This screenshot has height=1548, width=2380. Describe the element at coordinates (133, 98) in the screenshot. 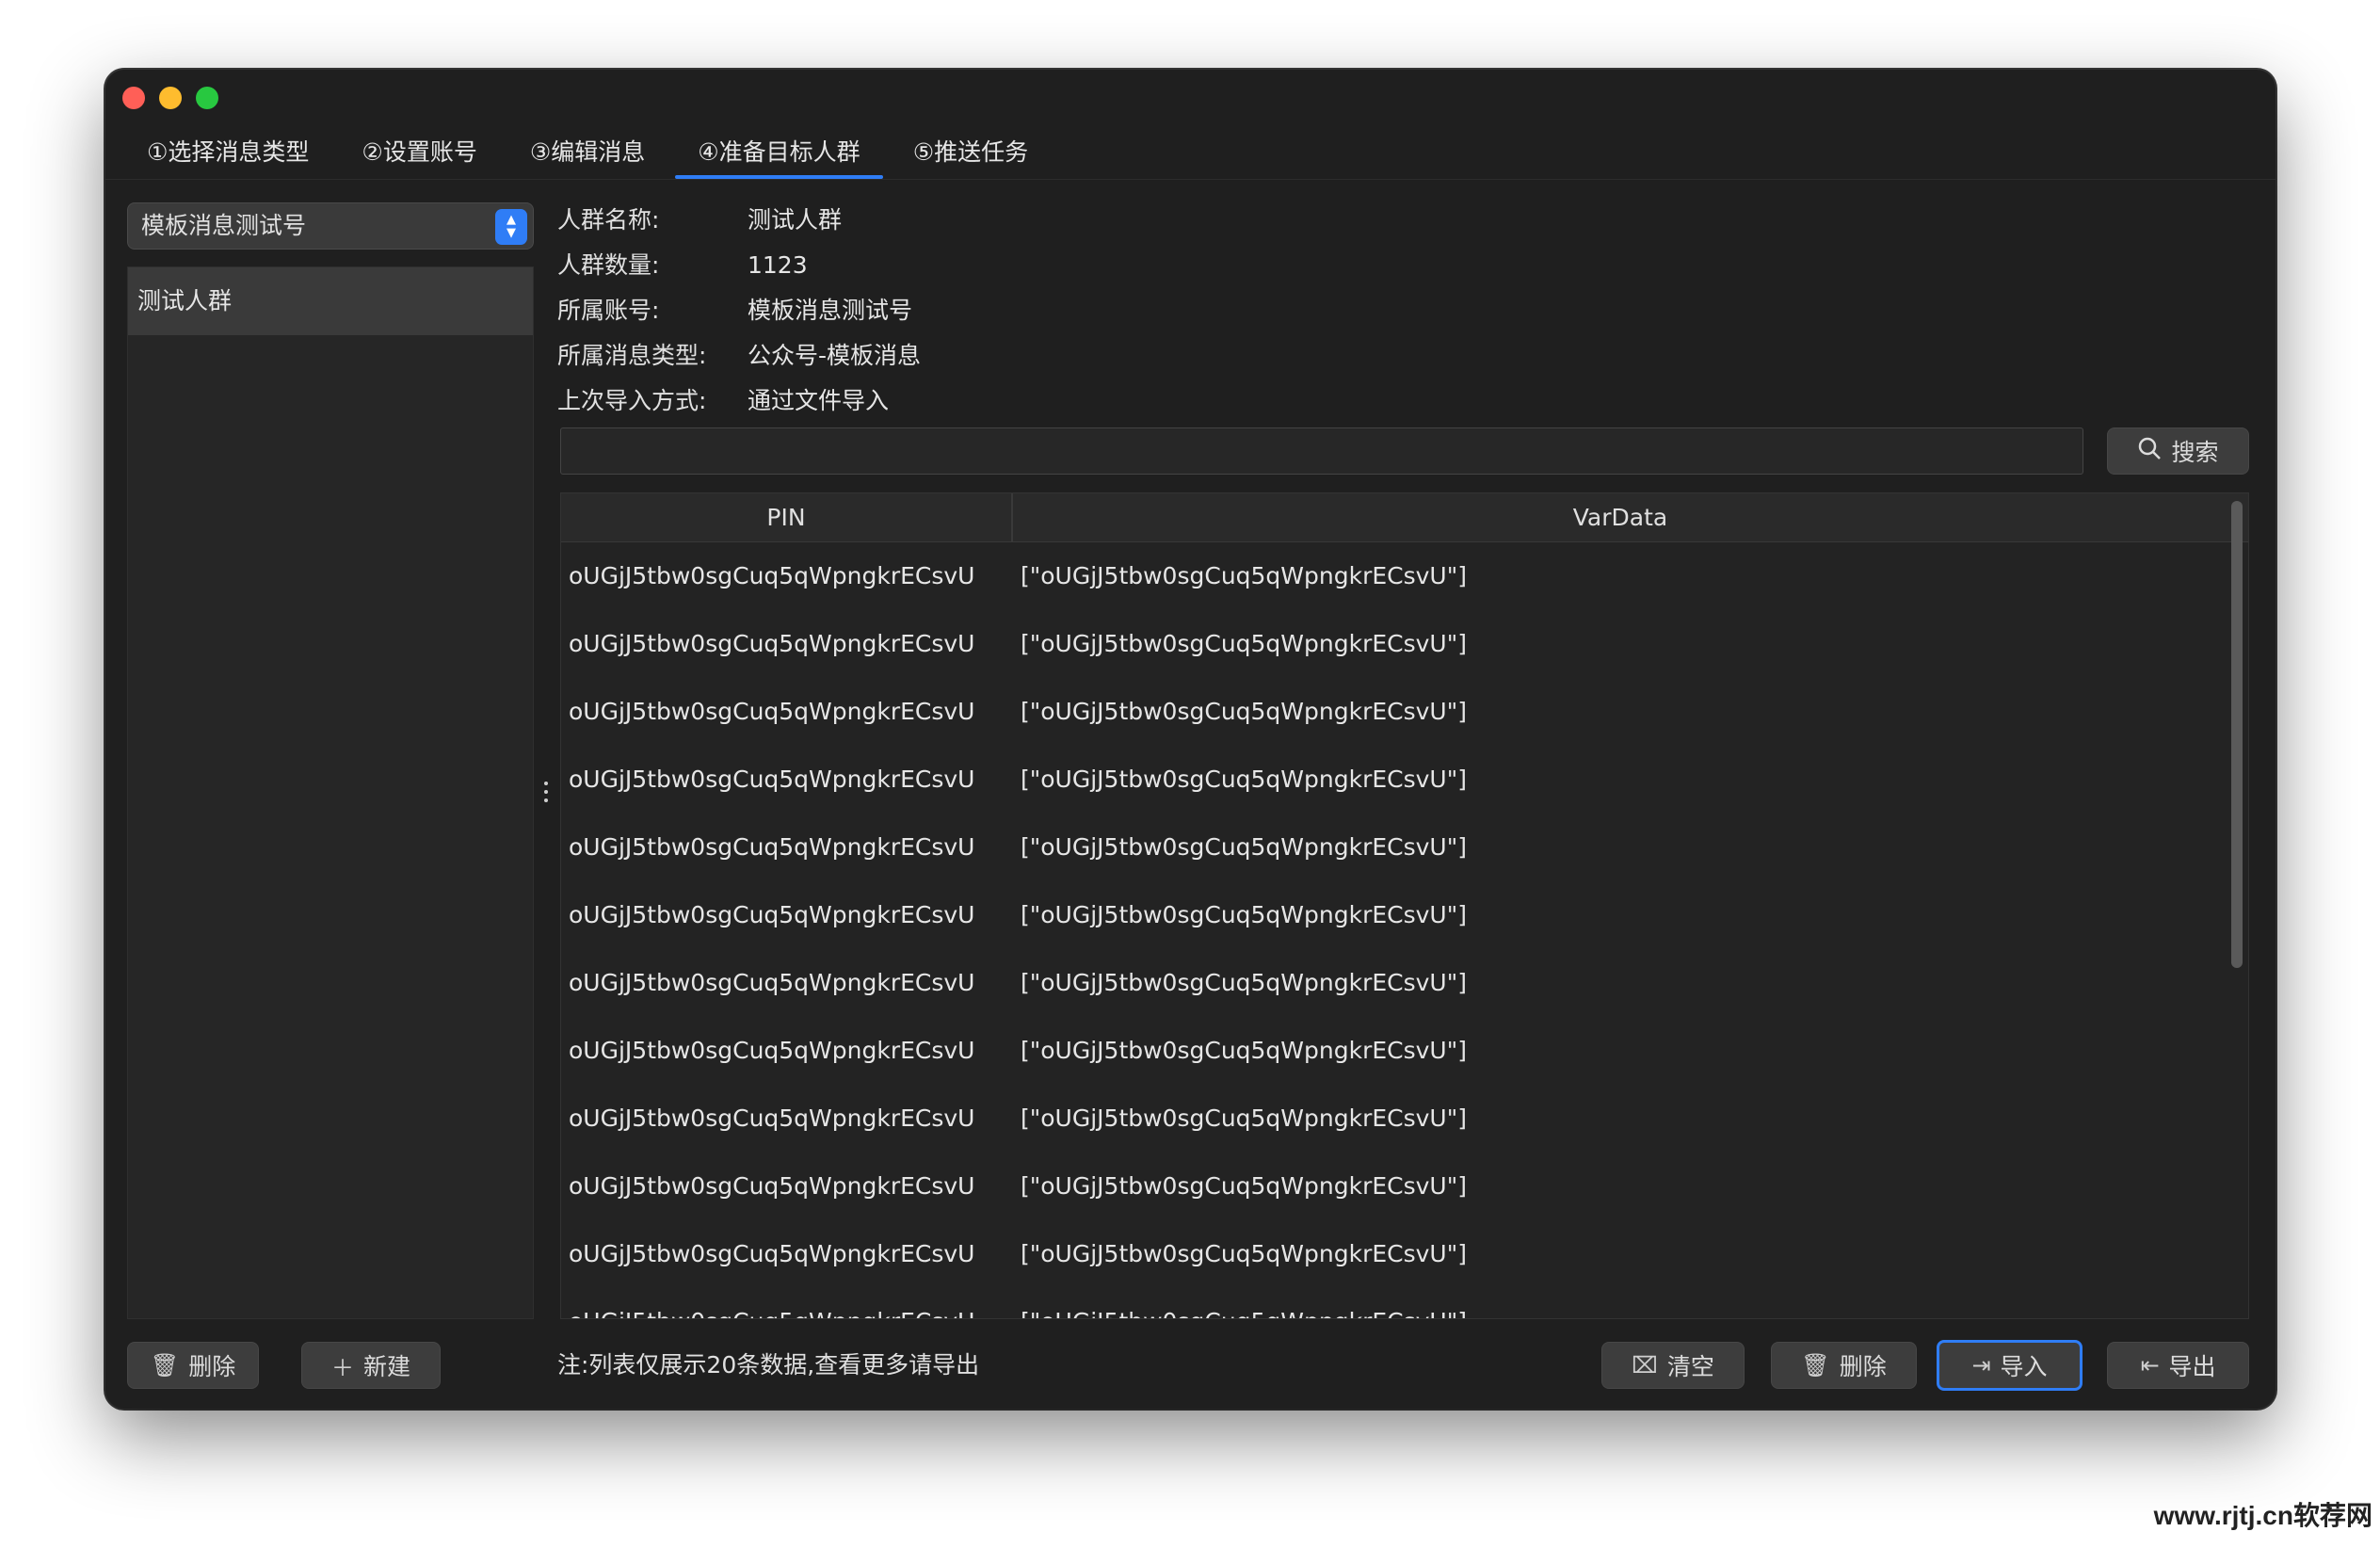

I see `close-window-button` at that location.